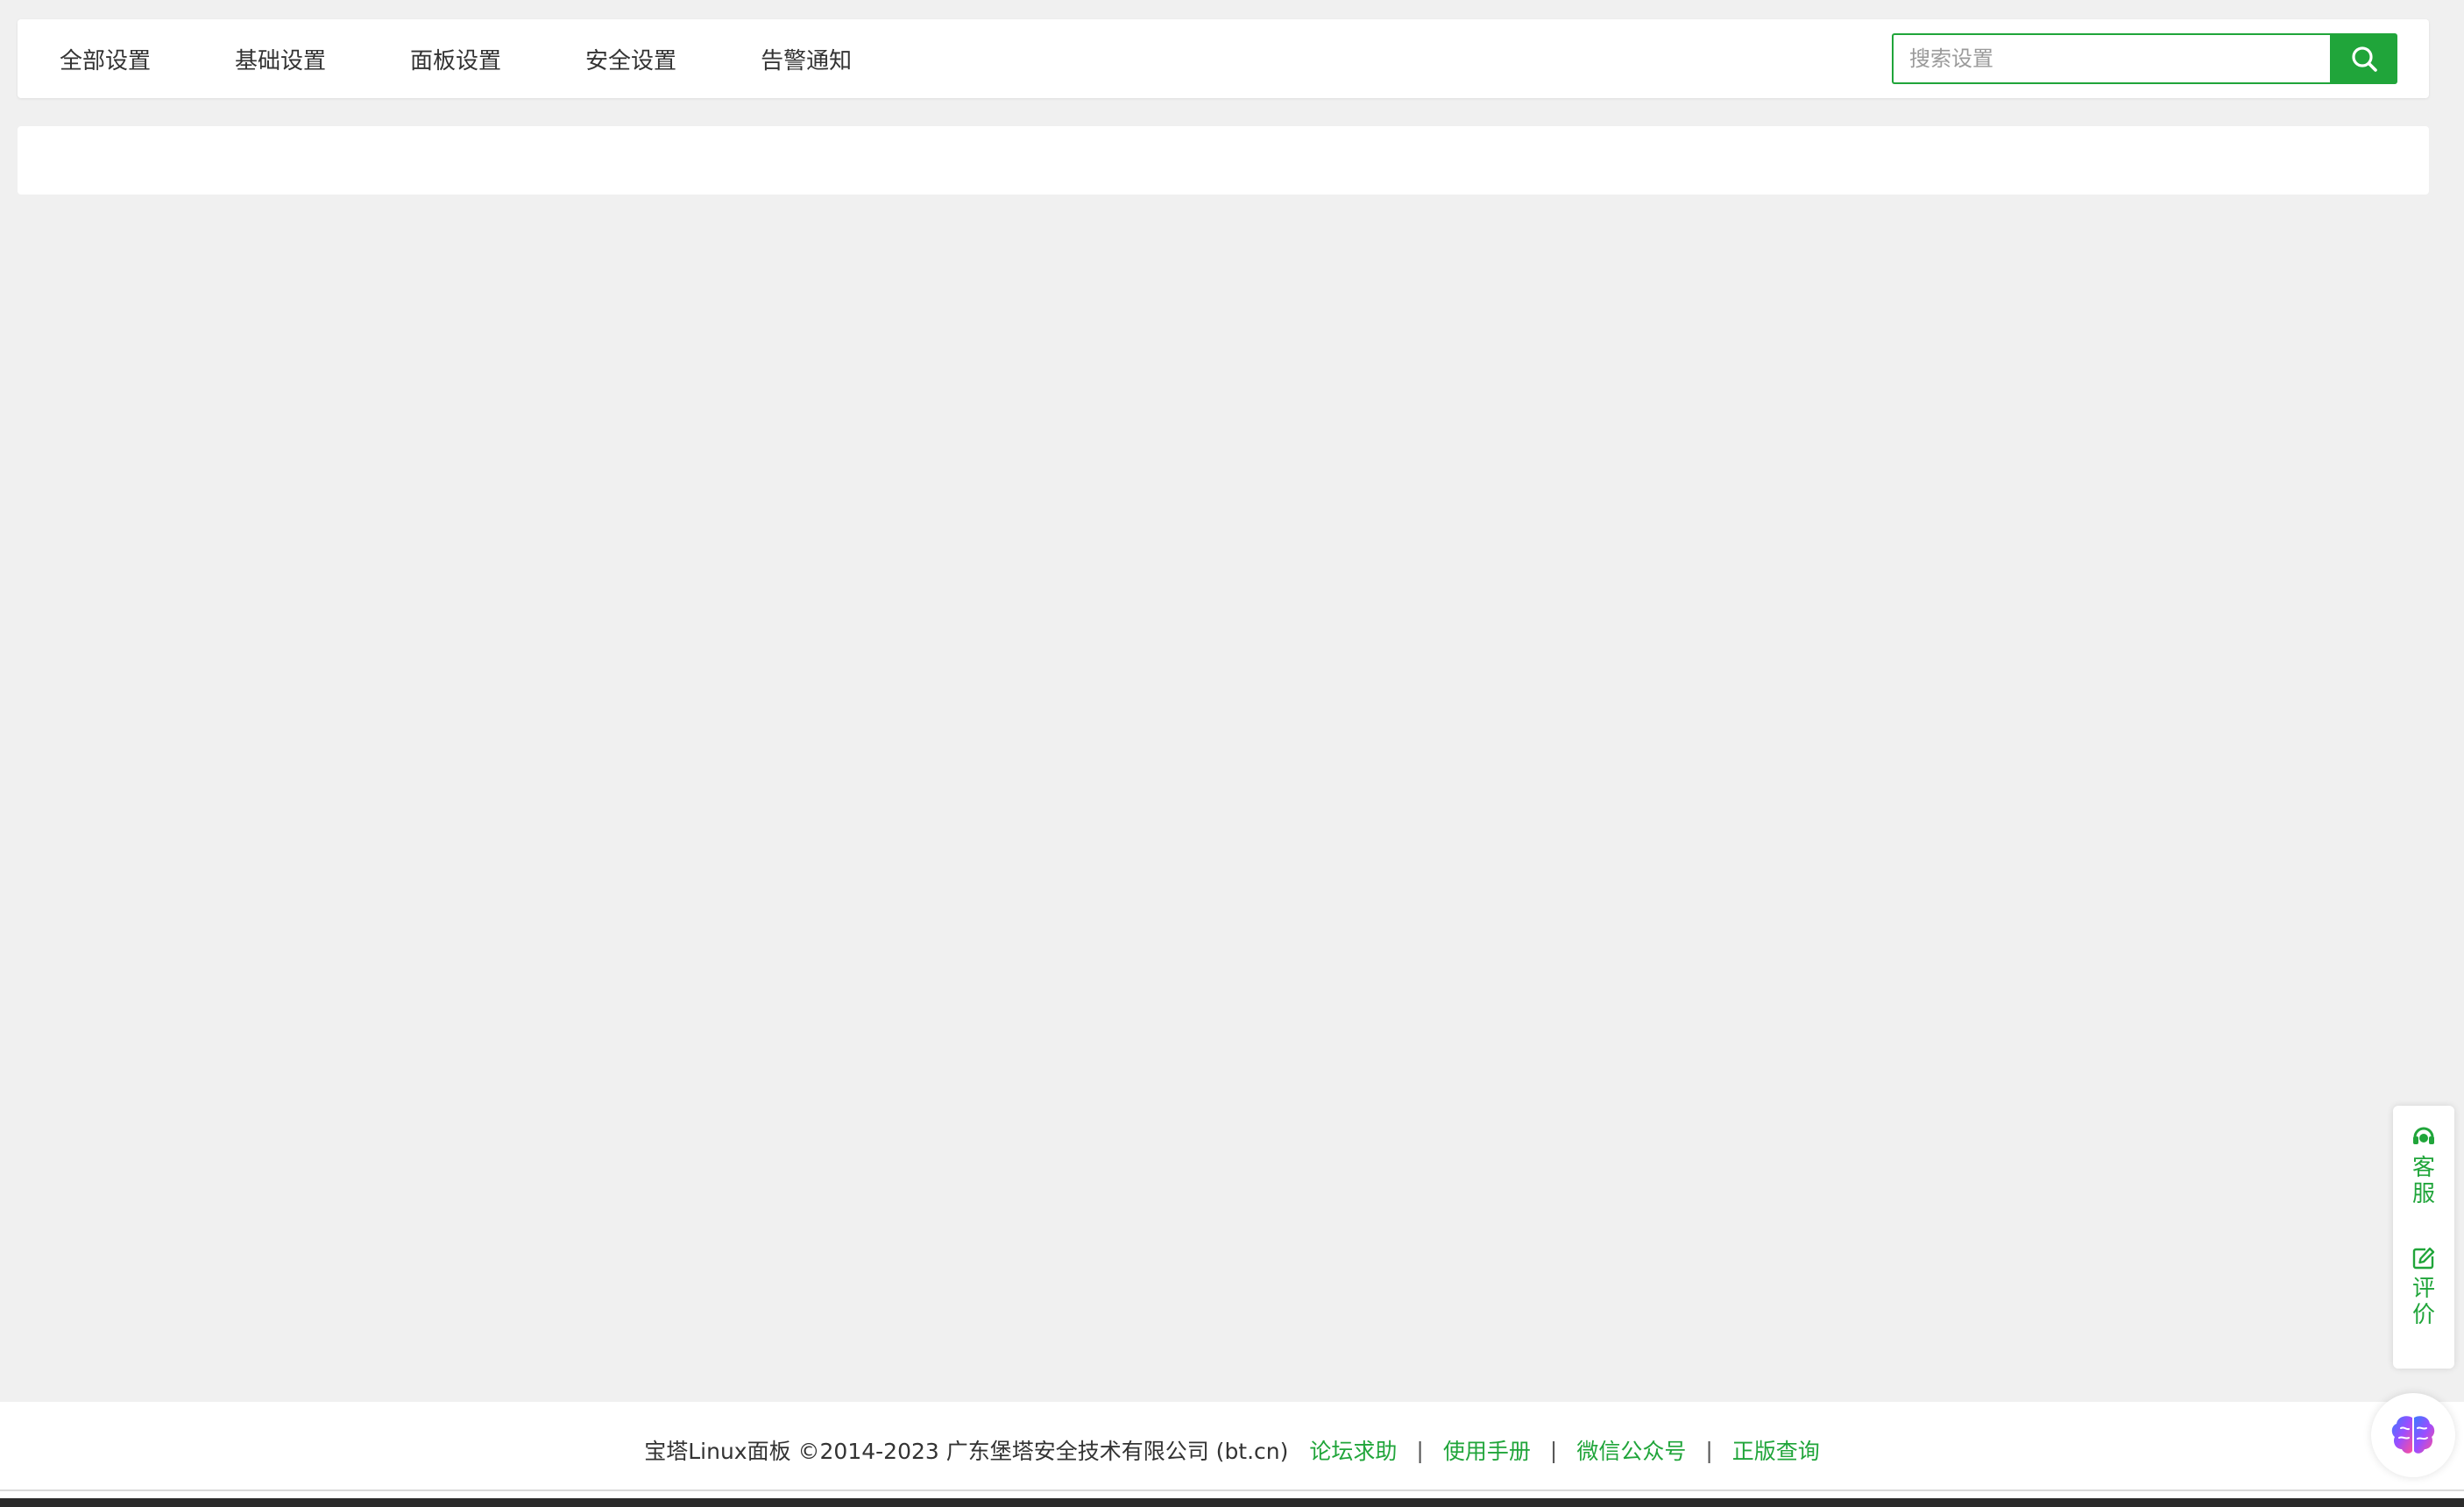 Image resolution: width=2464 pixels, height=1507 pixels. I want to click on headset-icon, so click(2423, 1135).